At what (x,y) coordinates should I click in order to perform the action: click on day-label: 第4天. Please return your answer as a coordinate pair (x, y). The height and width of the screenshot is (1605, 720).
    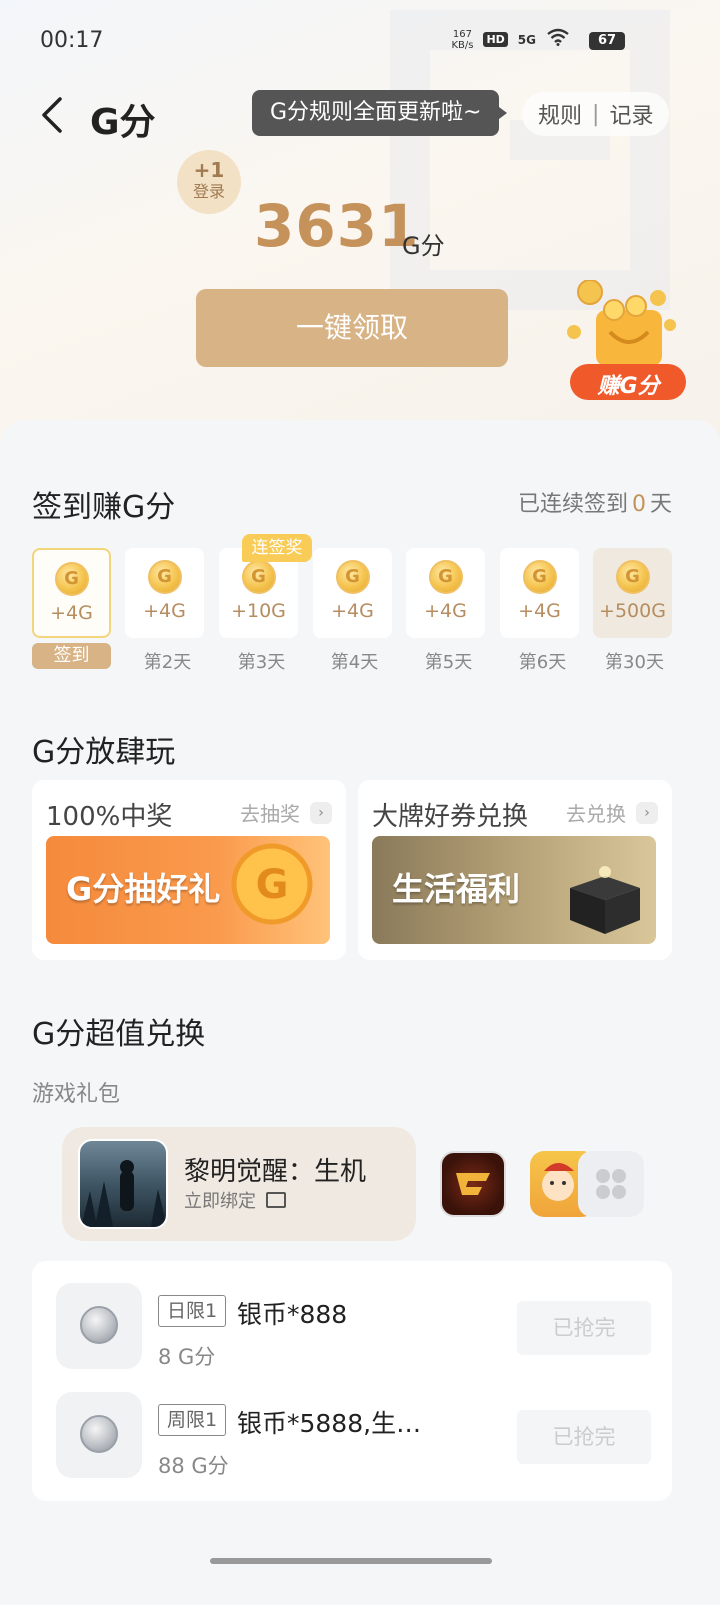
    Looking at the image, I should click on (354, 662).